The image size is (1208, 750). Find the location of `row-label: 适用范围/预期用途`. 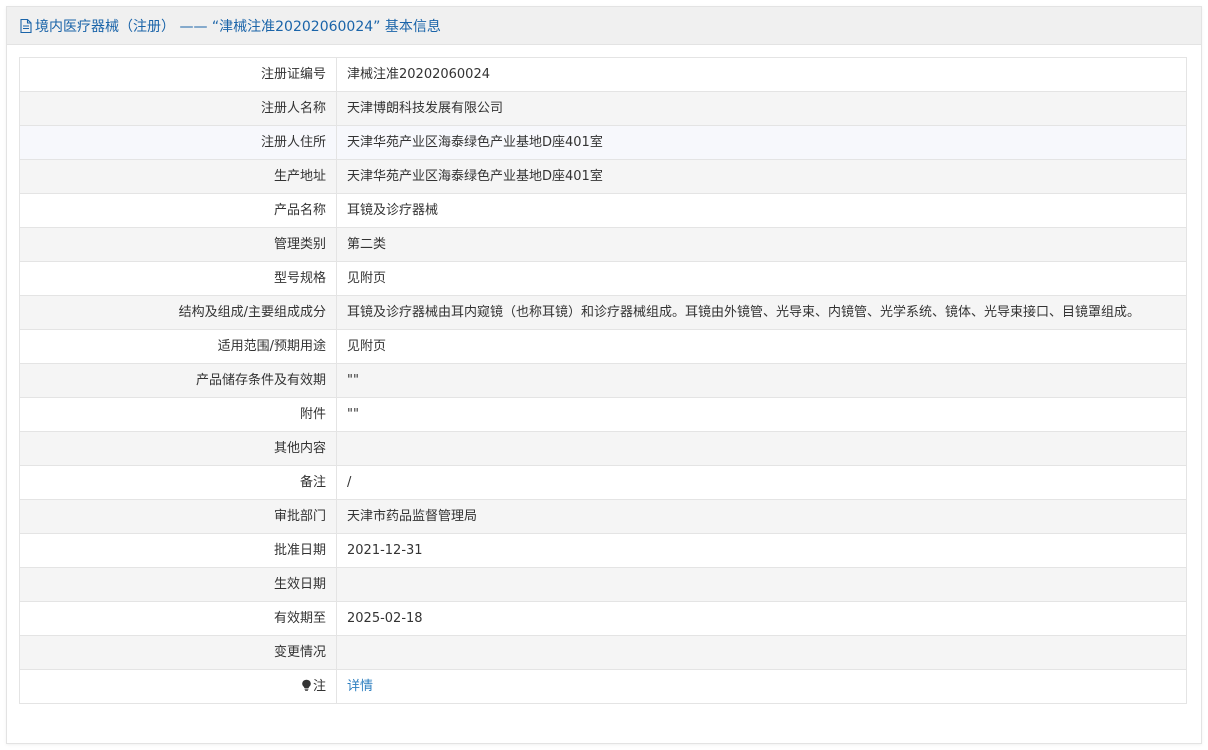

row-label: 适用范围/预期用途 is located at coordinates (178, 346).